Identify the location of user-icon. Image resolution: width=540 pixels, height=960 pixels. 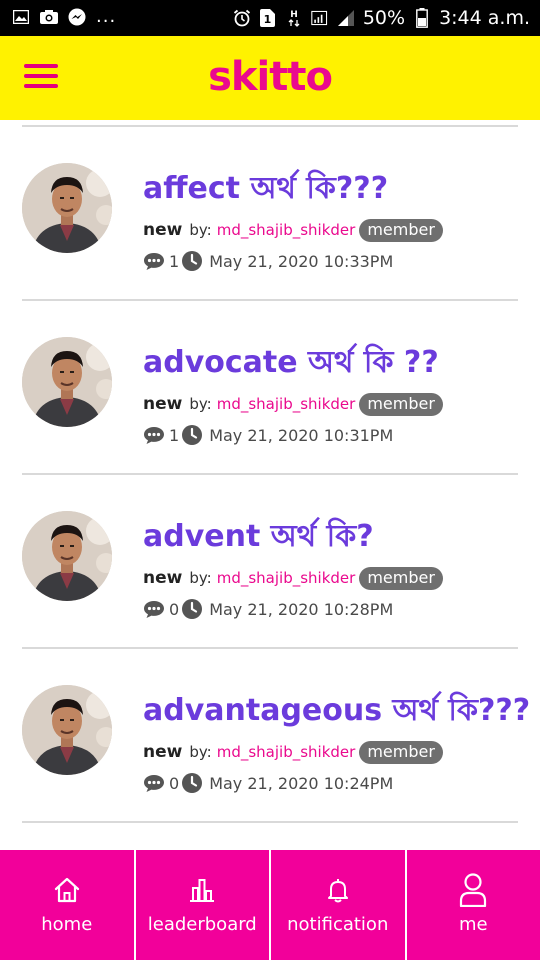
(473, 890).